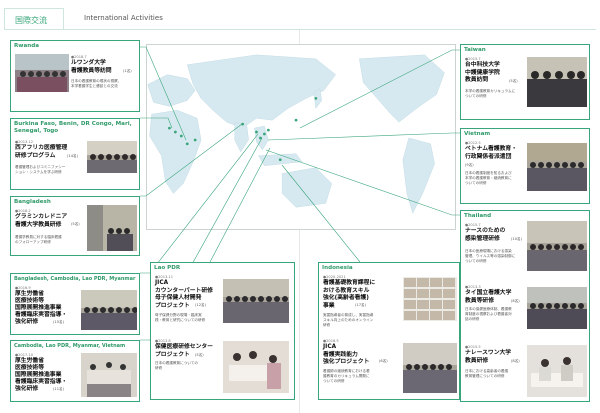  What do you see at coordinates (175, 152) in the screenshot?
I see `map-africa` at bounding box center [175, 152].